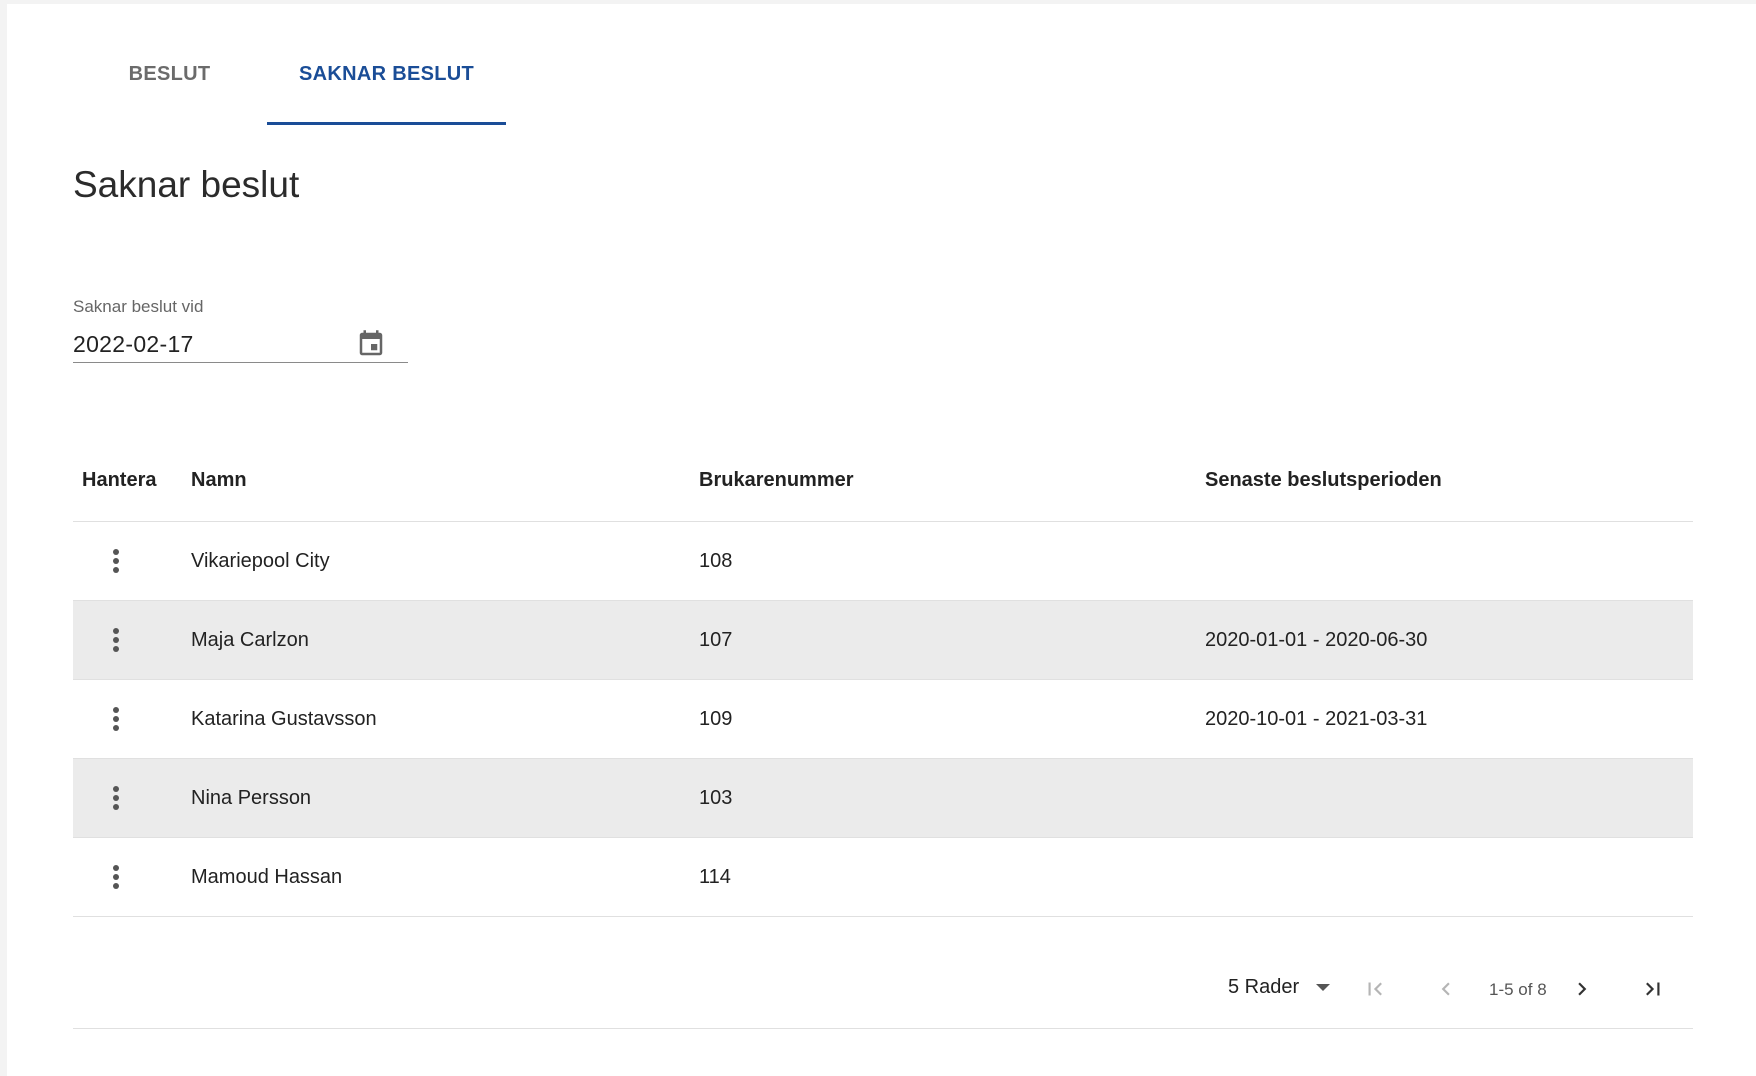 The image size is (1756, 1076). Describe the element at coordinates (119, 480) in the screenshot. I see `column-header-hantera: Hantera` at that location.